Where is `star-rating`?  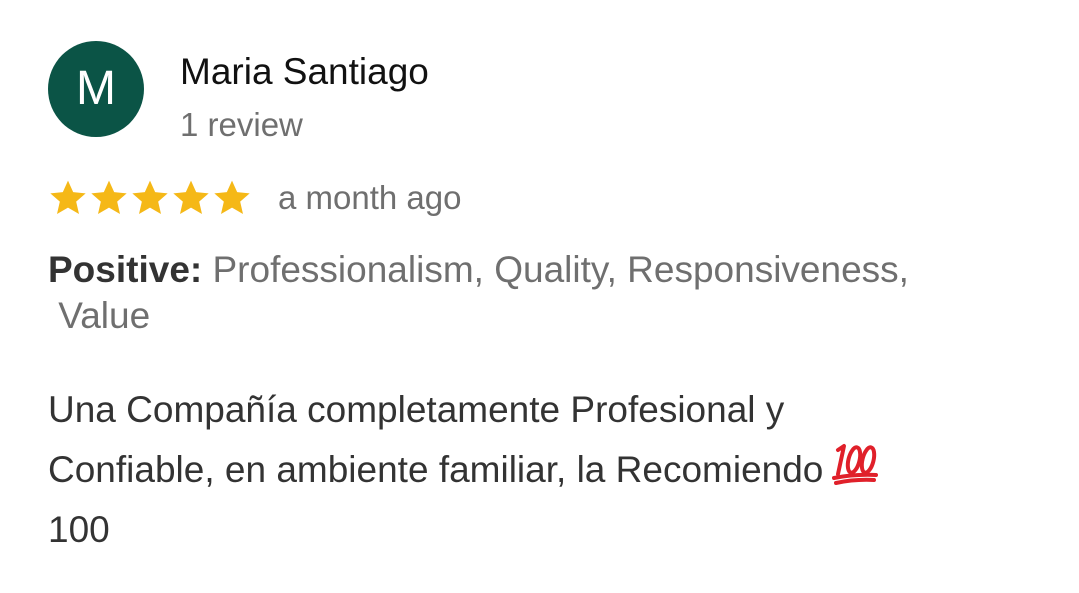 star-rating is located at coordinates (150, 198).